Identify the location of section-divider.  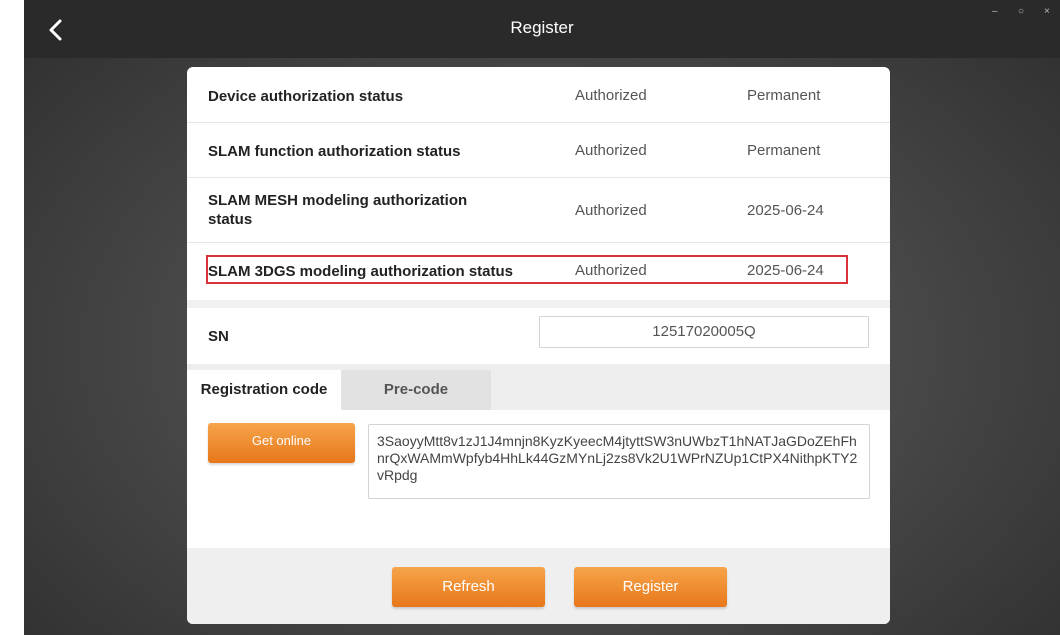
(538, 304).